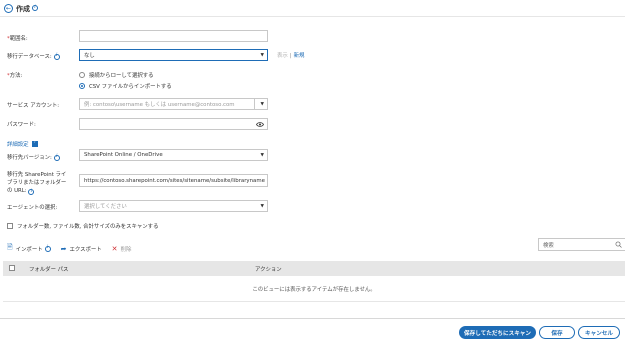 The width and height of the screenshot is (625, 345). Describe the element at coordinates (63, 248) in the screenshot. I see `export-icon: ➦` at that location.